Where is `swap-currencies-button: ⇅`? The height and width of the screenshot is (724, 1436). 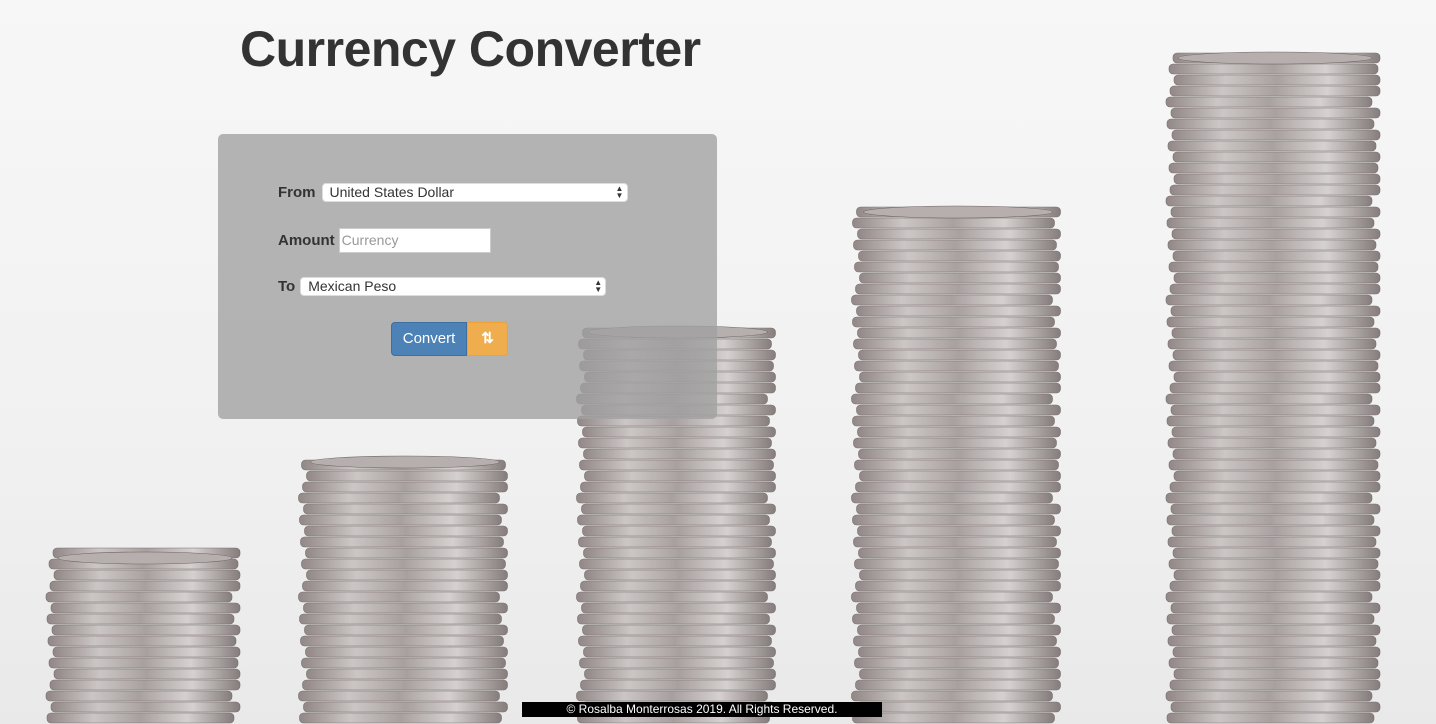 swap-currencies-button: ⇅ is located at coordinates (487, 339).